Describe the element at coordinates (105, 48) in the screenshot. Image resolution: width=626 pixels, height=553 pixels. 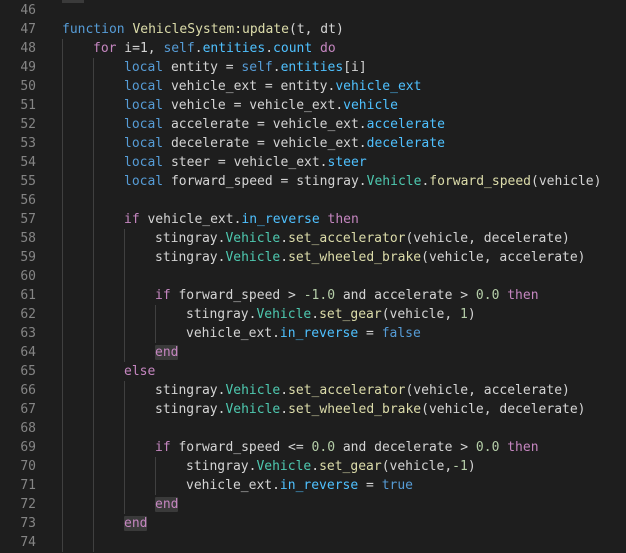
I see `code-token: for` at that location.